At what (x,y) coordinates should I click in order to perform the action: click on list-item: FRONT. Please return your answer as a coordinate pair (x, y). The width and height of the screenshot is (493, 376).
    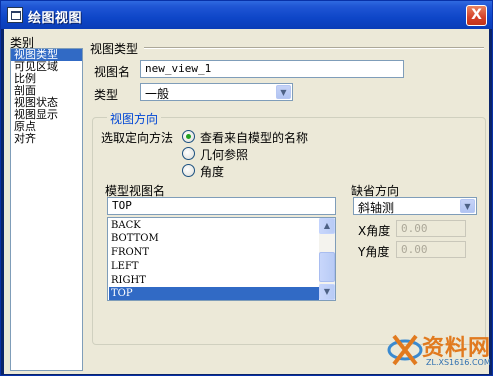
    Looking at the image, I should click on (214, 252).